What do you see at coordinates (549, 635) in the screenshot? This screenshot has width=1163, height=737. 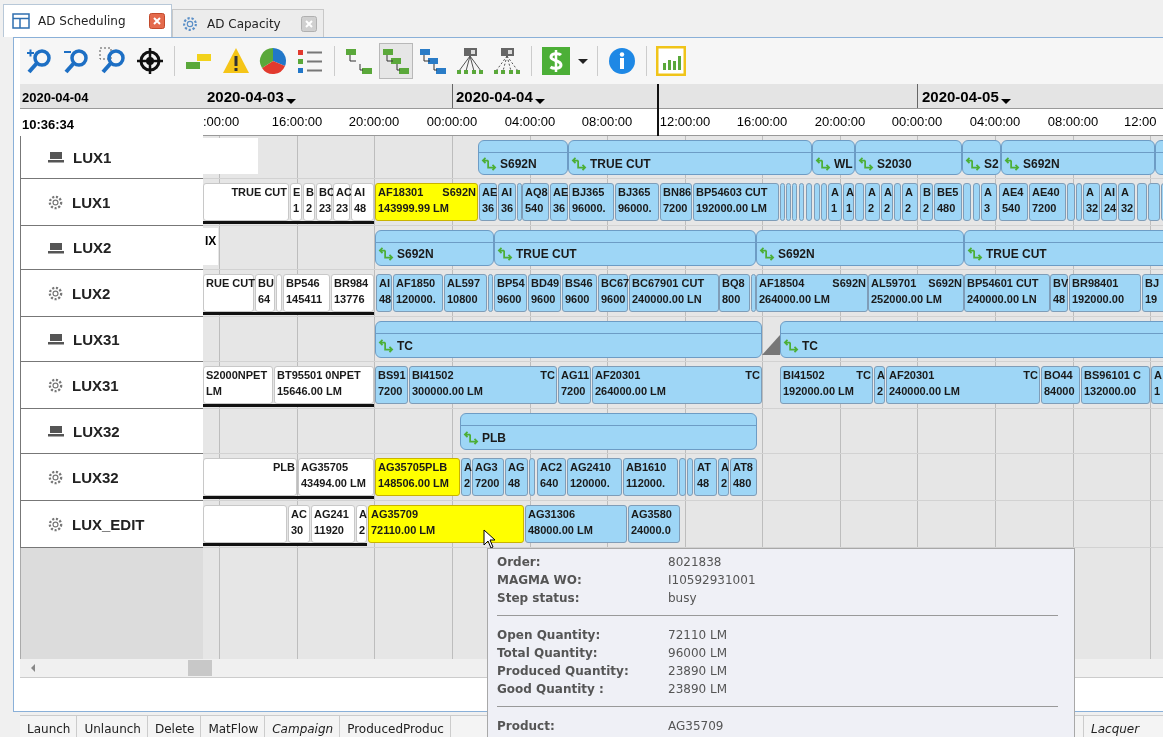 I see `tooltip-label: Open Quantity:` at bounding box center [549, 635].